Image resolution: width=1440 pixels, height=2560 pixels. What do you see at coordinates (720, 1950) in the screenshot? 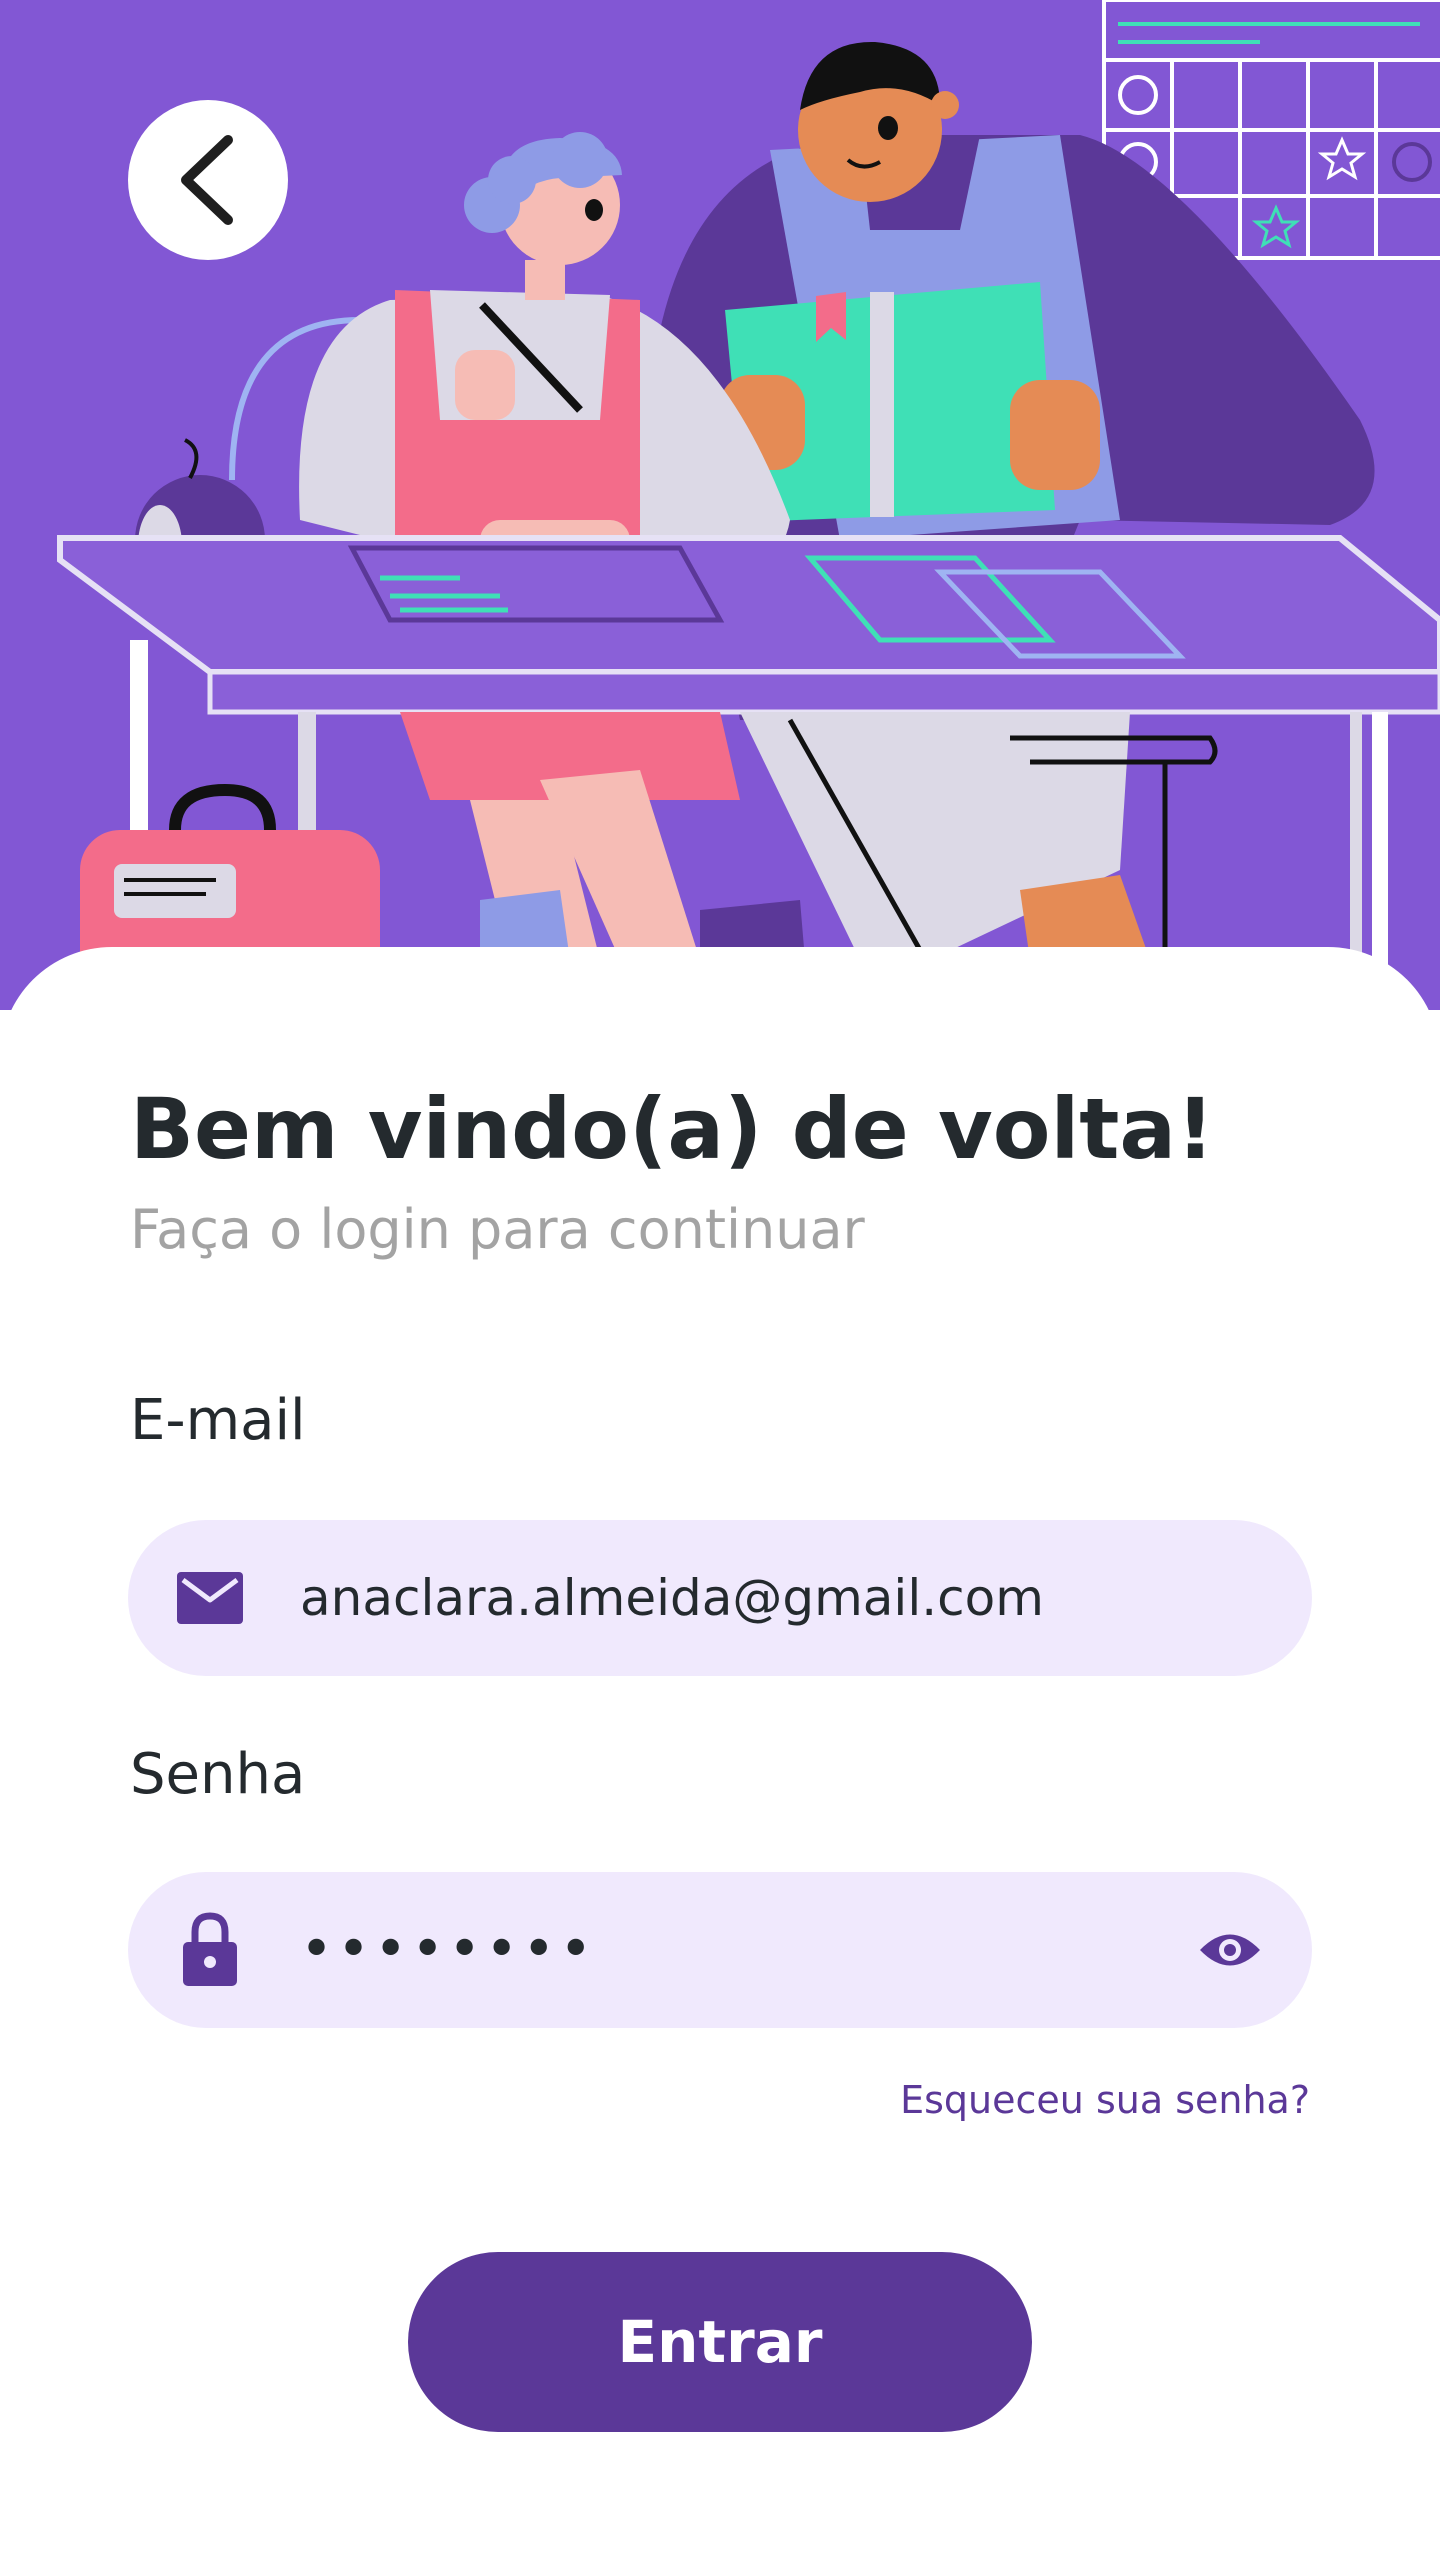
I see `password-field: ••••••••` at bounding box center [720, 1950].